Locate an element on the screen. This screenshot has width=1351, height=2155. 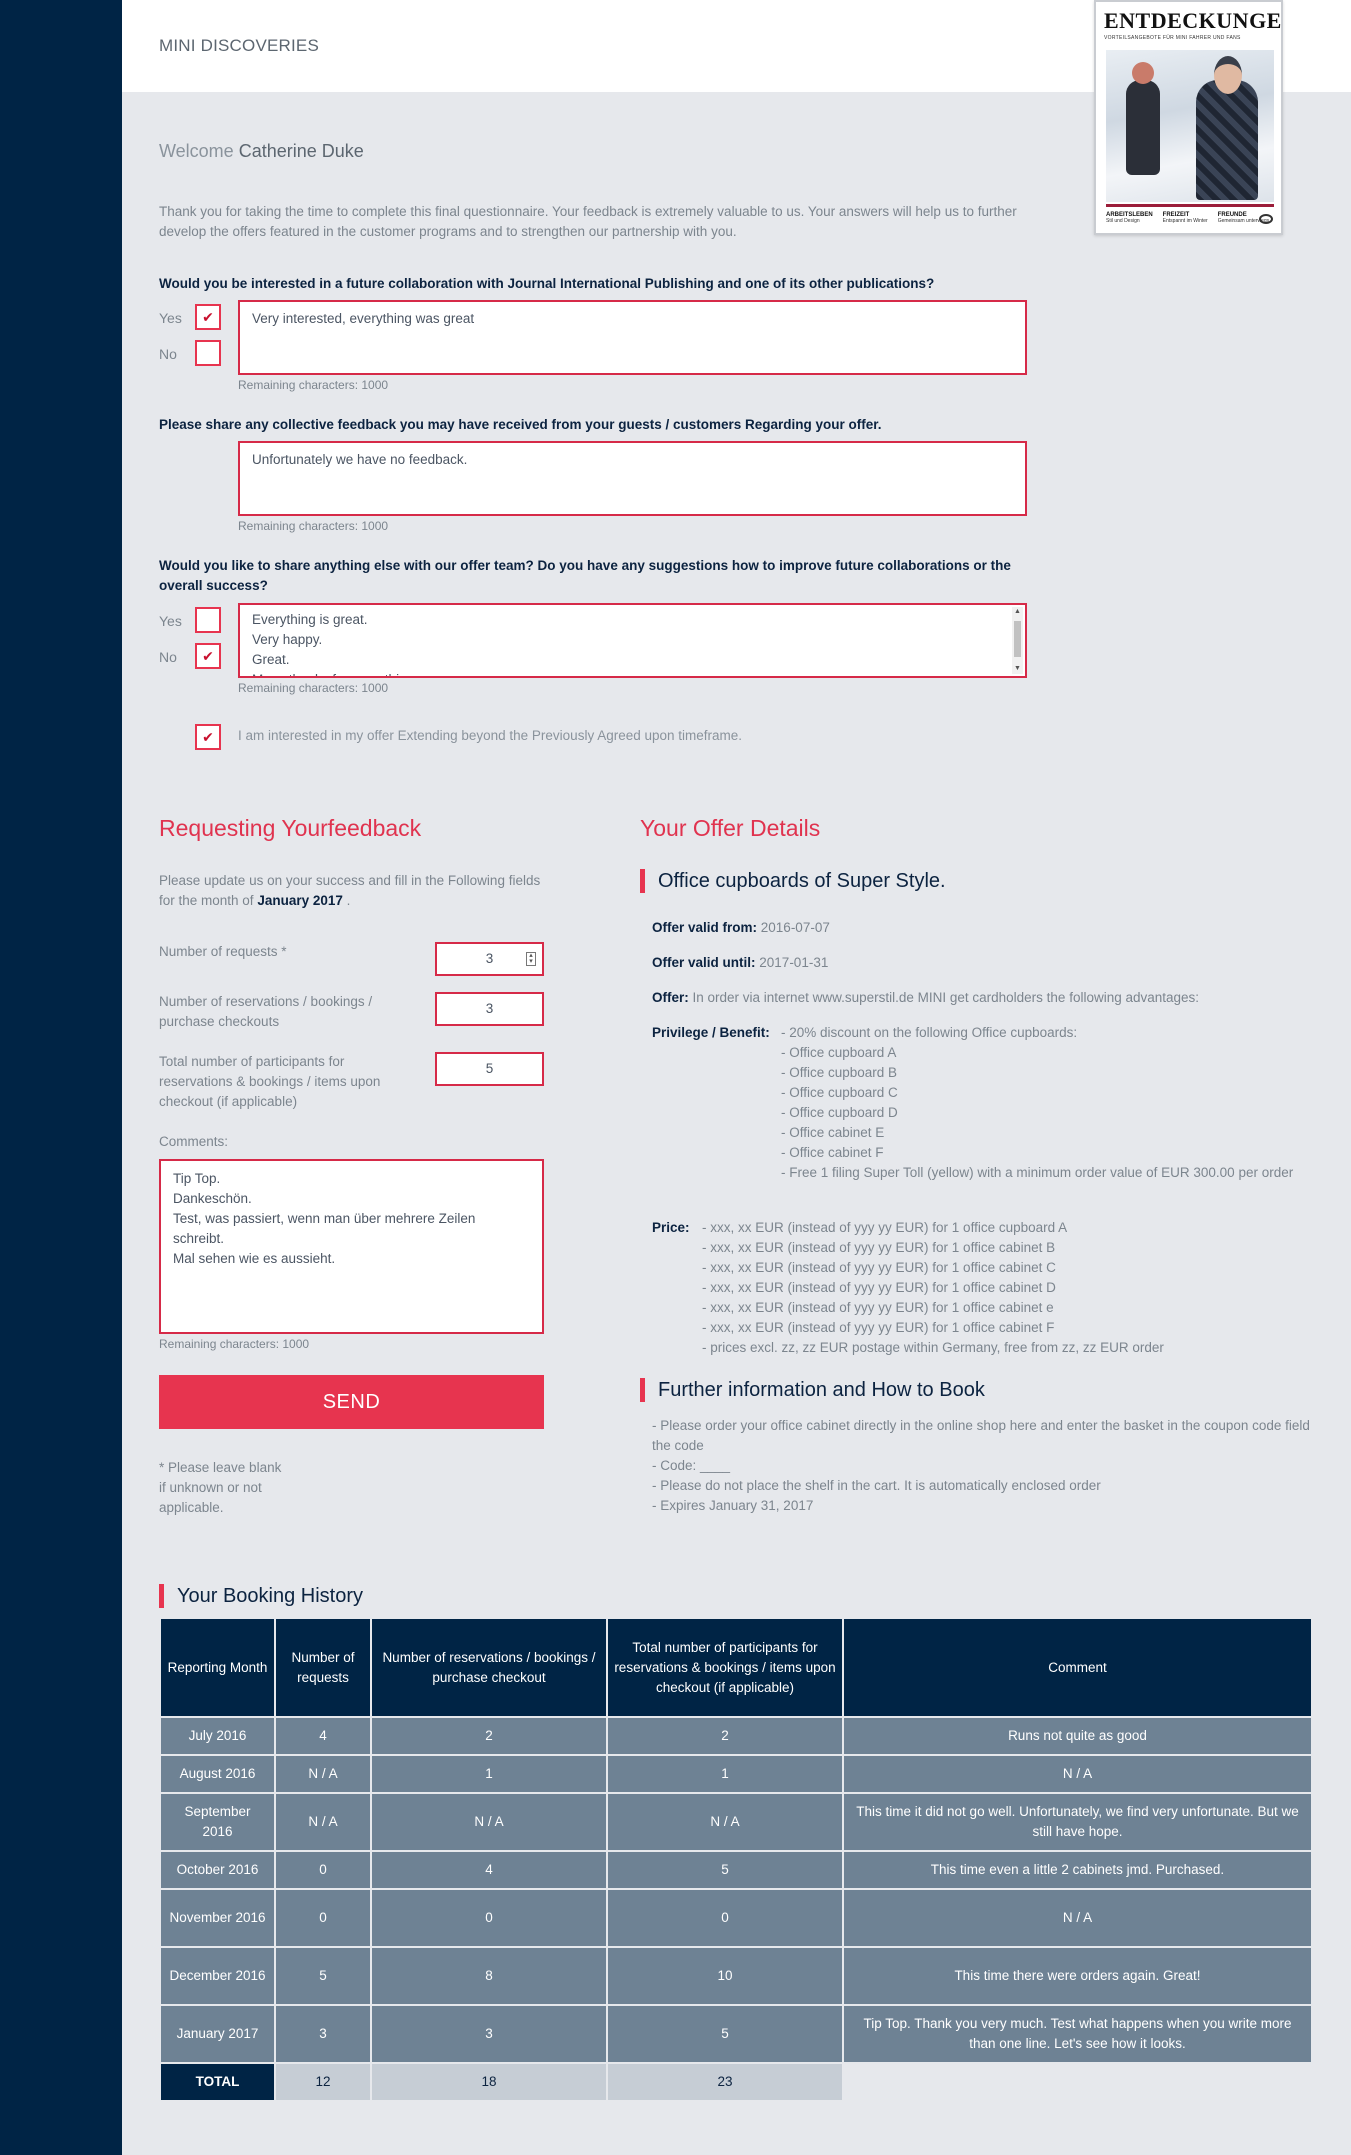
column-header: Comment is located at coordinates (1077, 1667).